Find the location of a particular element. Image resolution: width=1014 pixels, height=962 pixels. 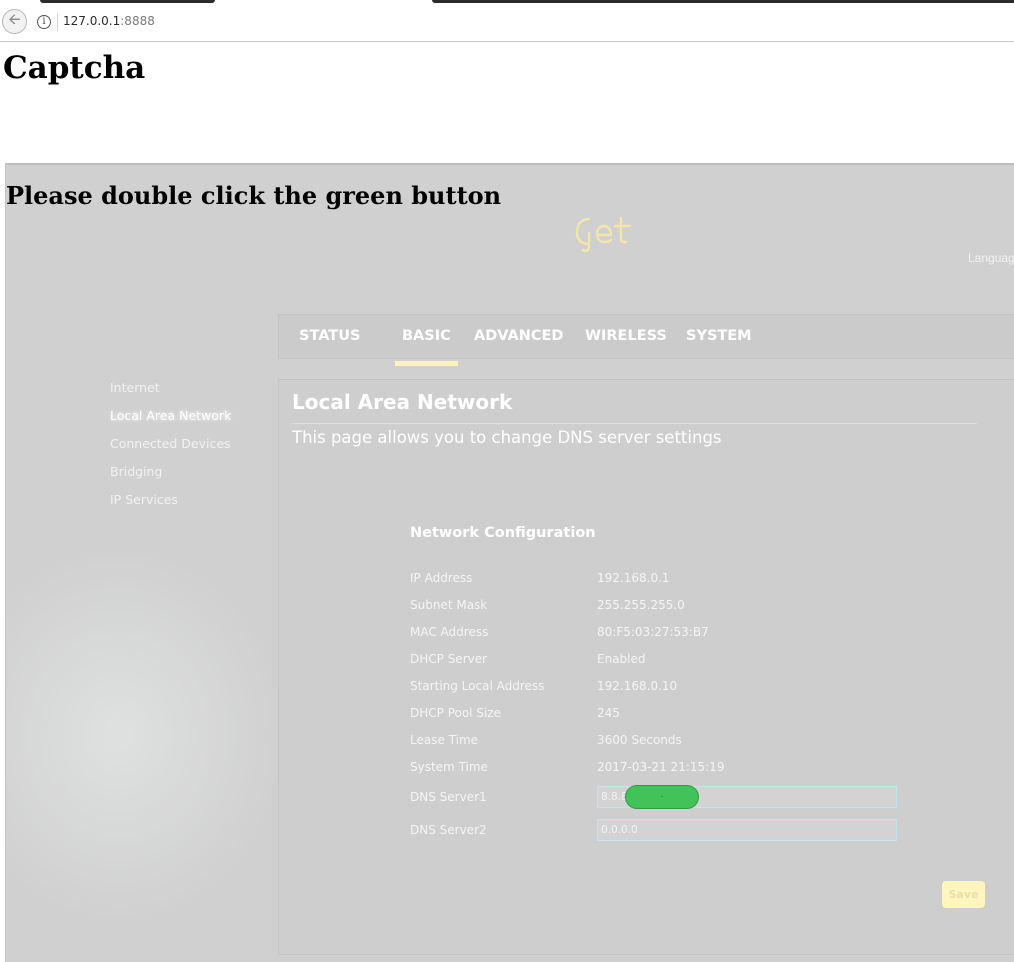

sidebar-item-connected-devices: Connected Devices is located at coordinates (170, 443).